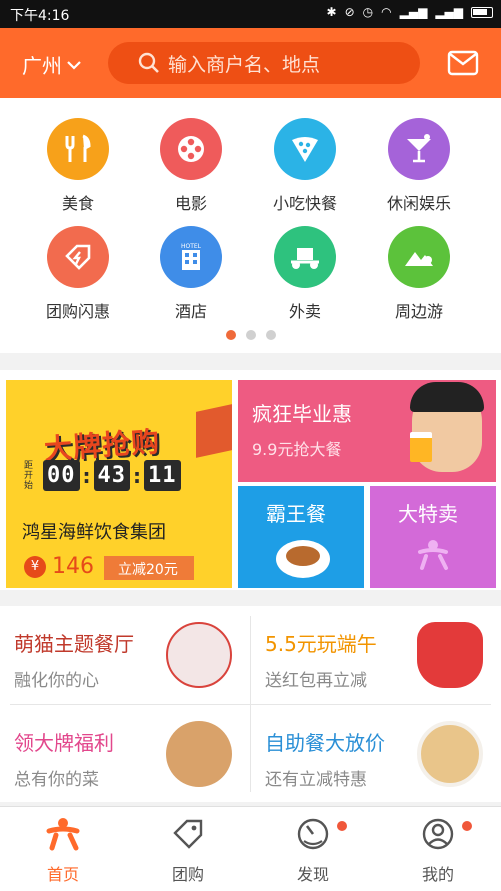  I want to click on home-dianping-icon, so click(63, 834).